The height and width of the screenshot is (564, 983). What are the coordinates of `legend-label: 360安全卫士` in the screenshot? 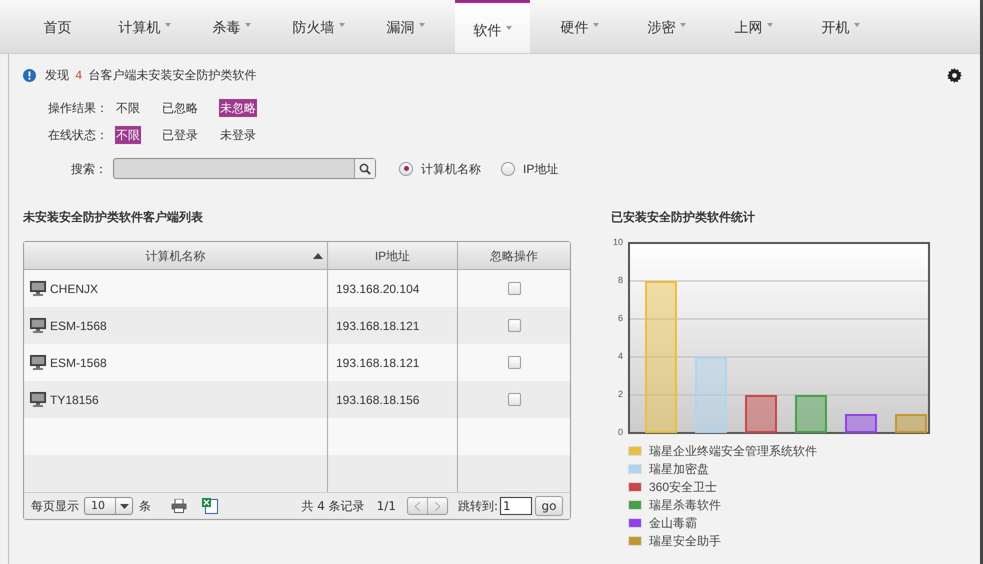 It's located at (683, 487).